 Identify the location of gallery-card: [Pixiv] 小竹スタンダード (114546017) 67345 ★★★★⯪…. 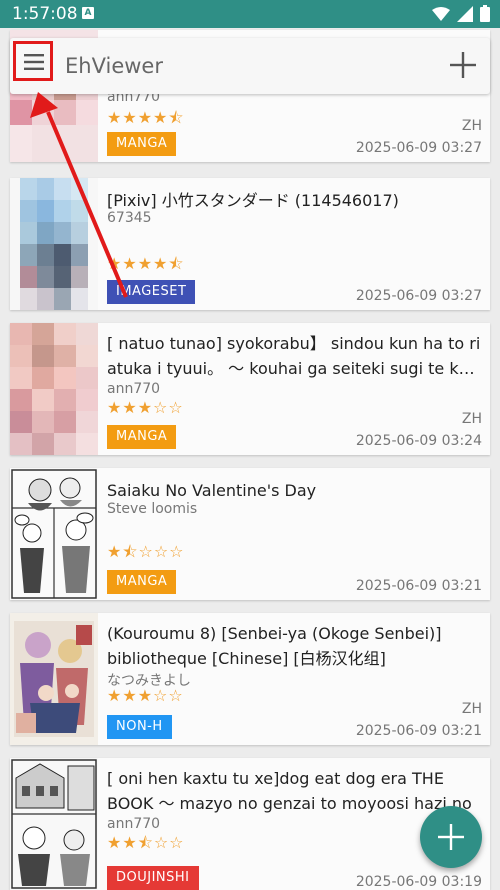
(250, 244).